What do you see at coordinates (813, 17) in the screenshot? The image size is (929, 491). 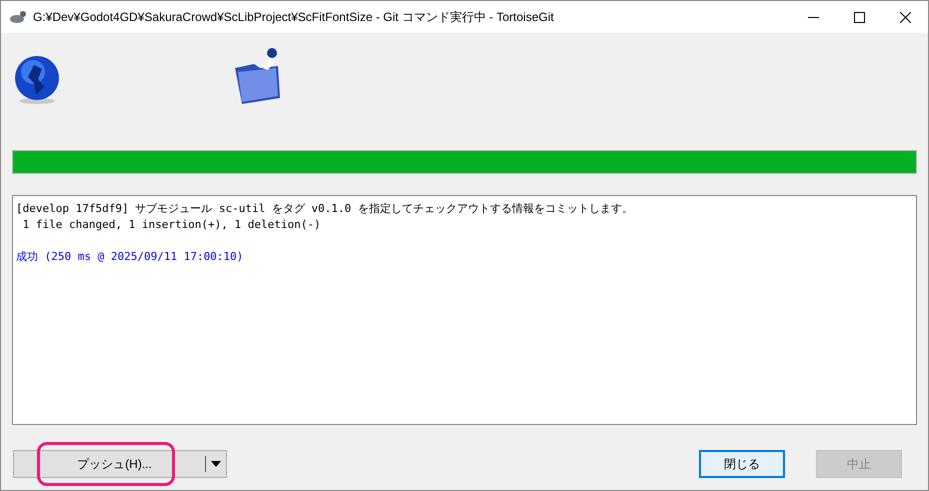 I see `minimize-icon` at bounding box center [813, 17].